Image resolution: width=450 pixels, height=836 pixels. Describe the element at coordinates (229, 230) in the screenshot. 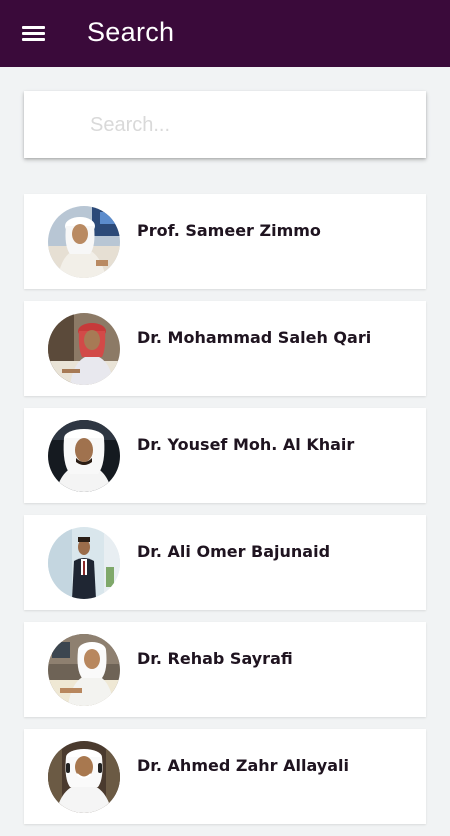

I see `doctor-name: Prof. Sameer Zimmo` at that location.